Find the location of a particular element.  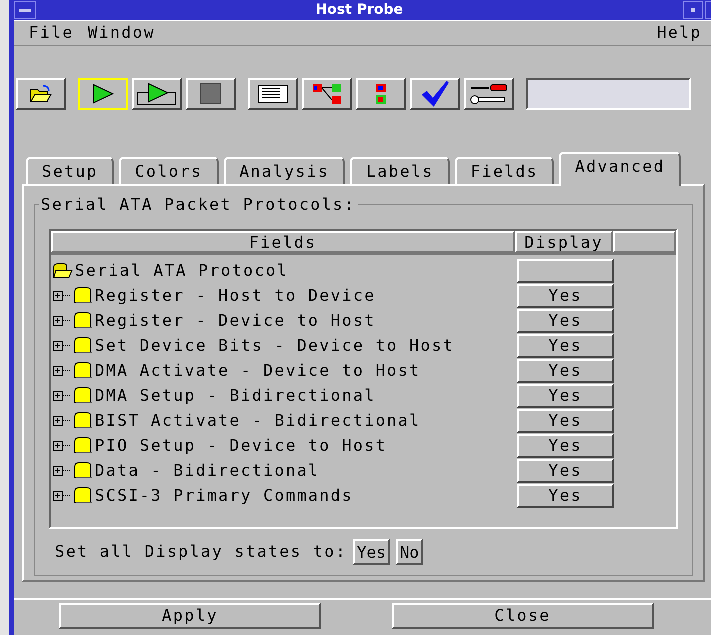

dialog-button: Close is located at coordinates (523, 616).